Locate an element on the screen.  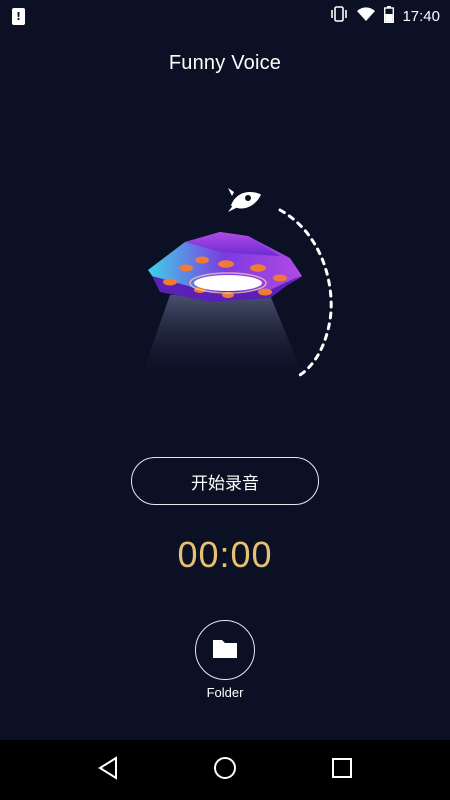
home-icon is located at coordinates (225, 770).